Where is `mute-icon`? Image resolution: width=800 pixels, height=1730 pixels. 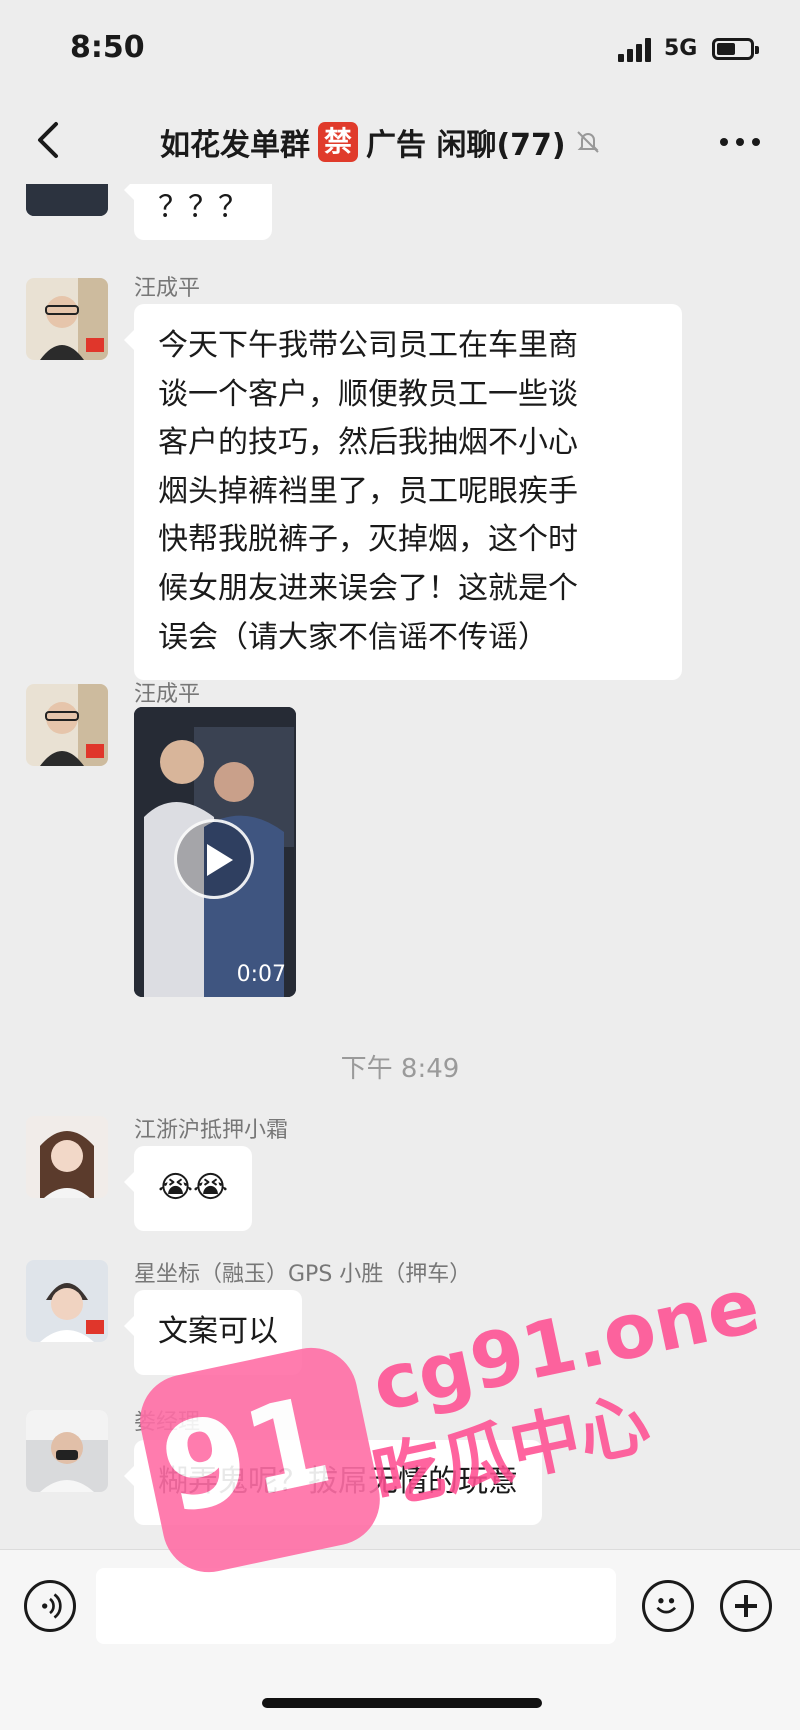 mute-icon is located at coordinates (587, 142).